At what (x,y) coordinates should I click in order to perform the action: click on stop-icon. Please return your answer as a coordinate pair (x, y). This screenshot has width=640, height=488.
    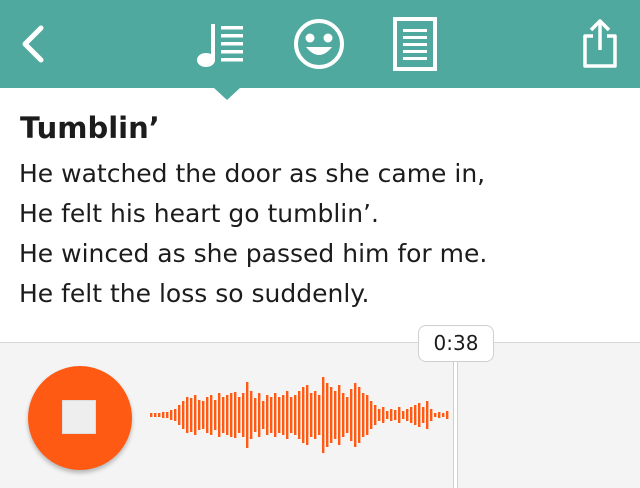
    Looking at the image, I should click on (79, 417).